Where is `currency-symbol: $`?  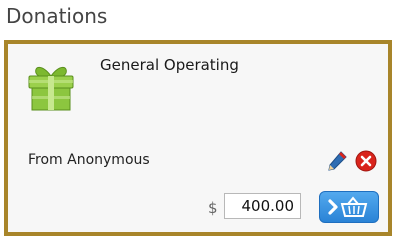 currency-symbol: $ is located at coordinates (213, 208).